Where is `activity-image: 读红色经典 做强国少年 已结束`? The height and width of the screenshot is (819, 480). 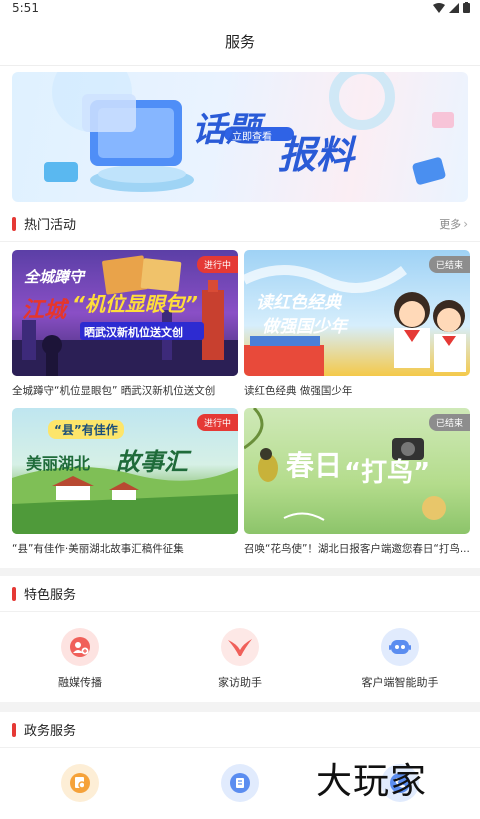 activity-image: 读红色经典 做强国少年 已结束 is located at coordinates (357, 313).